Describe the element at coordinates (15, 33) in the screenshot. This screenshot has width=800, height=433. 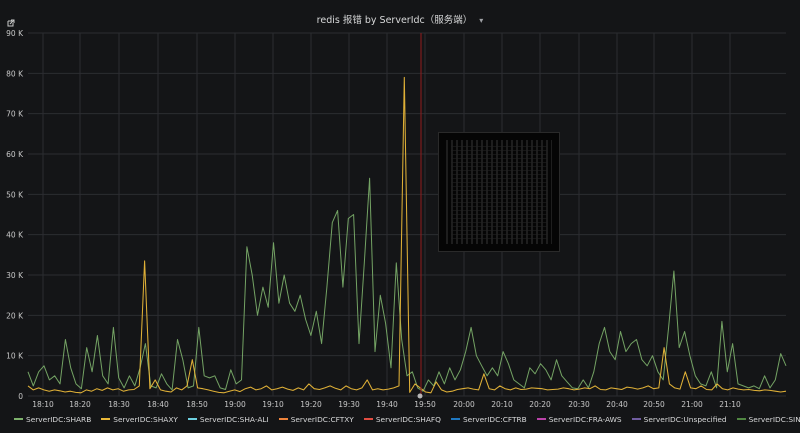
I see `y-tick-label: 90 K` at that location.